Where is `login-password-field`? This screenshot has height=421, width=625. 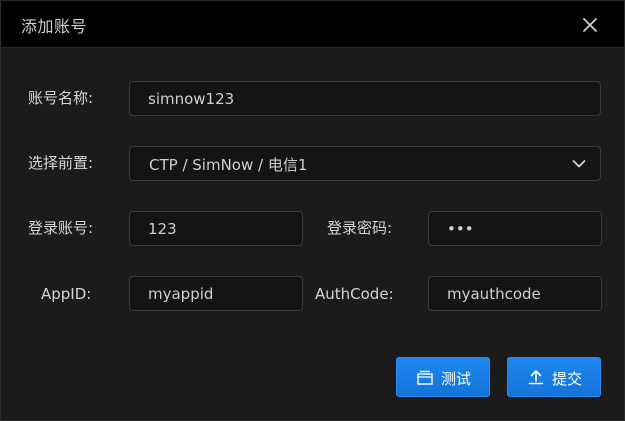 login-password-field is located at coordinates (515, 228).